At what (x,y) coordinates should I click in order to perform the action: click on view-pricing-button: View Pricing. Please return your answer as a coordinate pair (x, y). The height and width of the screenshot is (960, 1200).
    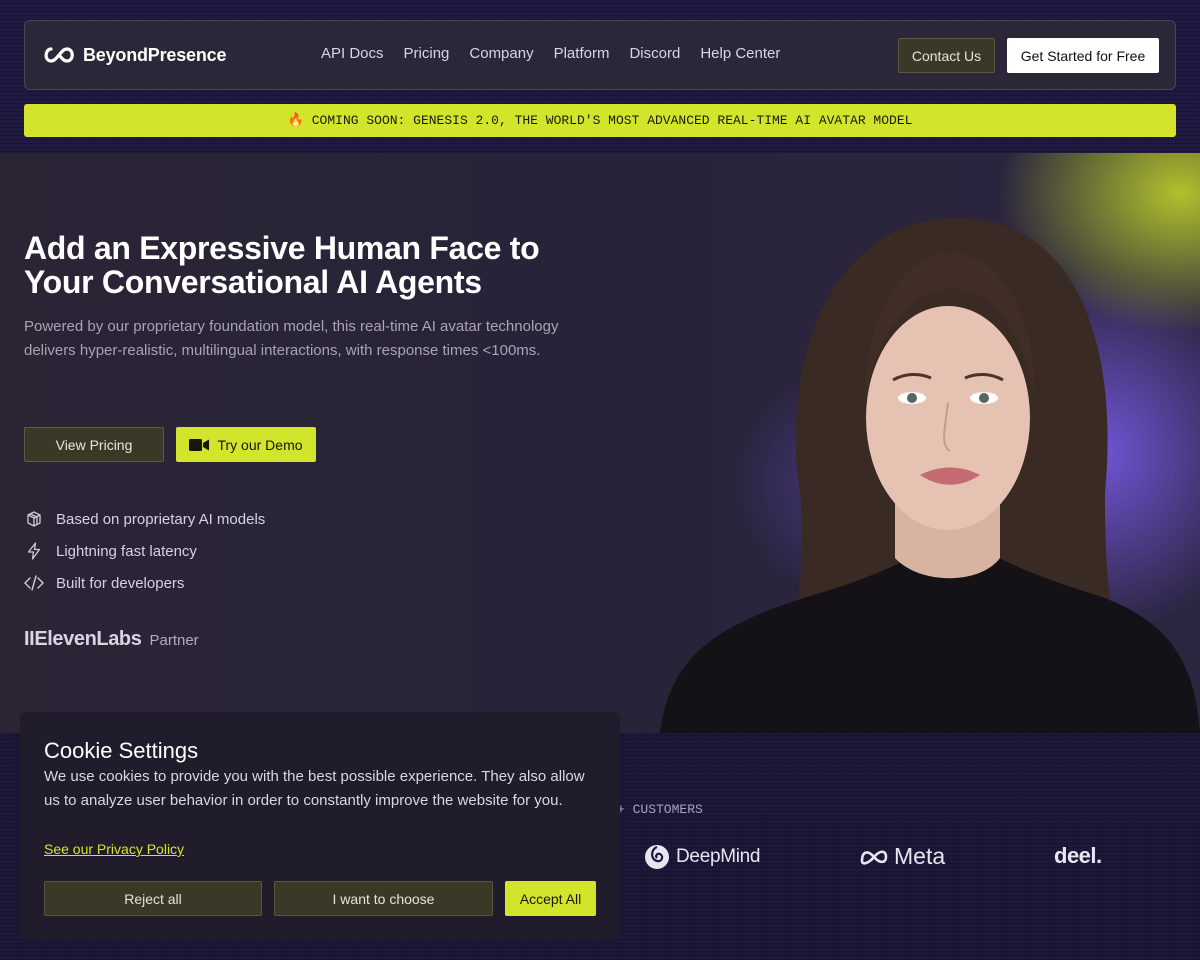
    Looking at the image, I should click on (94, 444).